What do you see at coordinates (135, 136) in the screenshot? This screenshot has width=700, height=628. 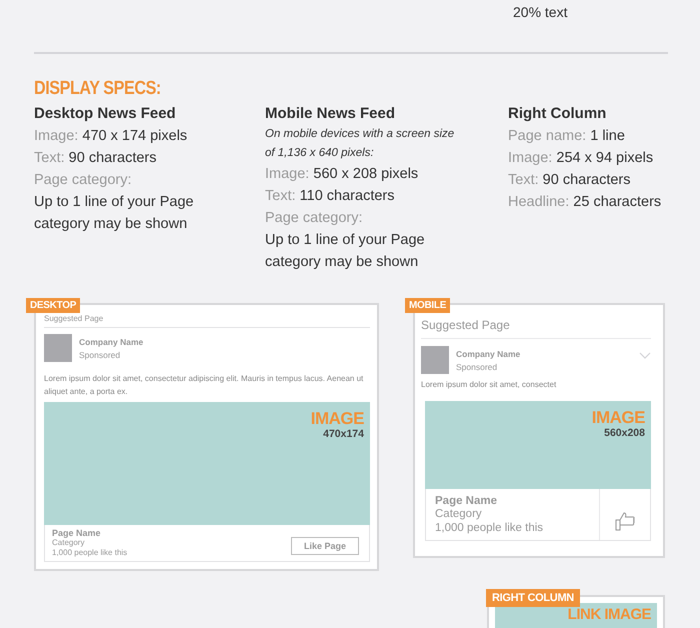 I see `spec-value: 470 x 174 pixels` at bounding box center [135, 136].